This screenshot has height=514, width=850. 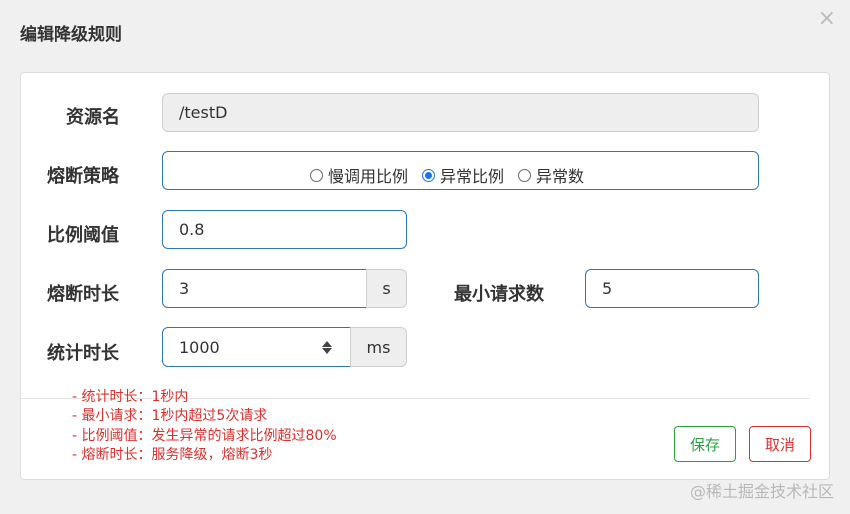 I want to click on stat-duration-value: 1000, so click(x=199, y=347).